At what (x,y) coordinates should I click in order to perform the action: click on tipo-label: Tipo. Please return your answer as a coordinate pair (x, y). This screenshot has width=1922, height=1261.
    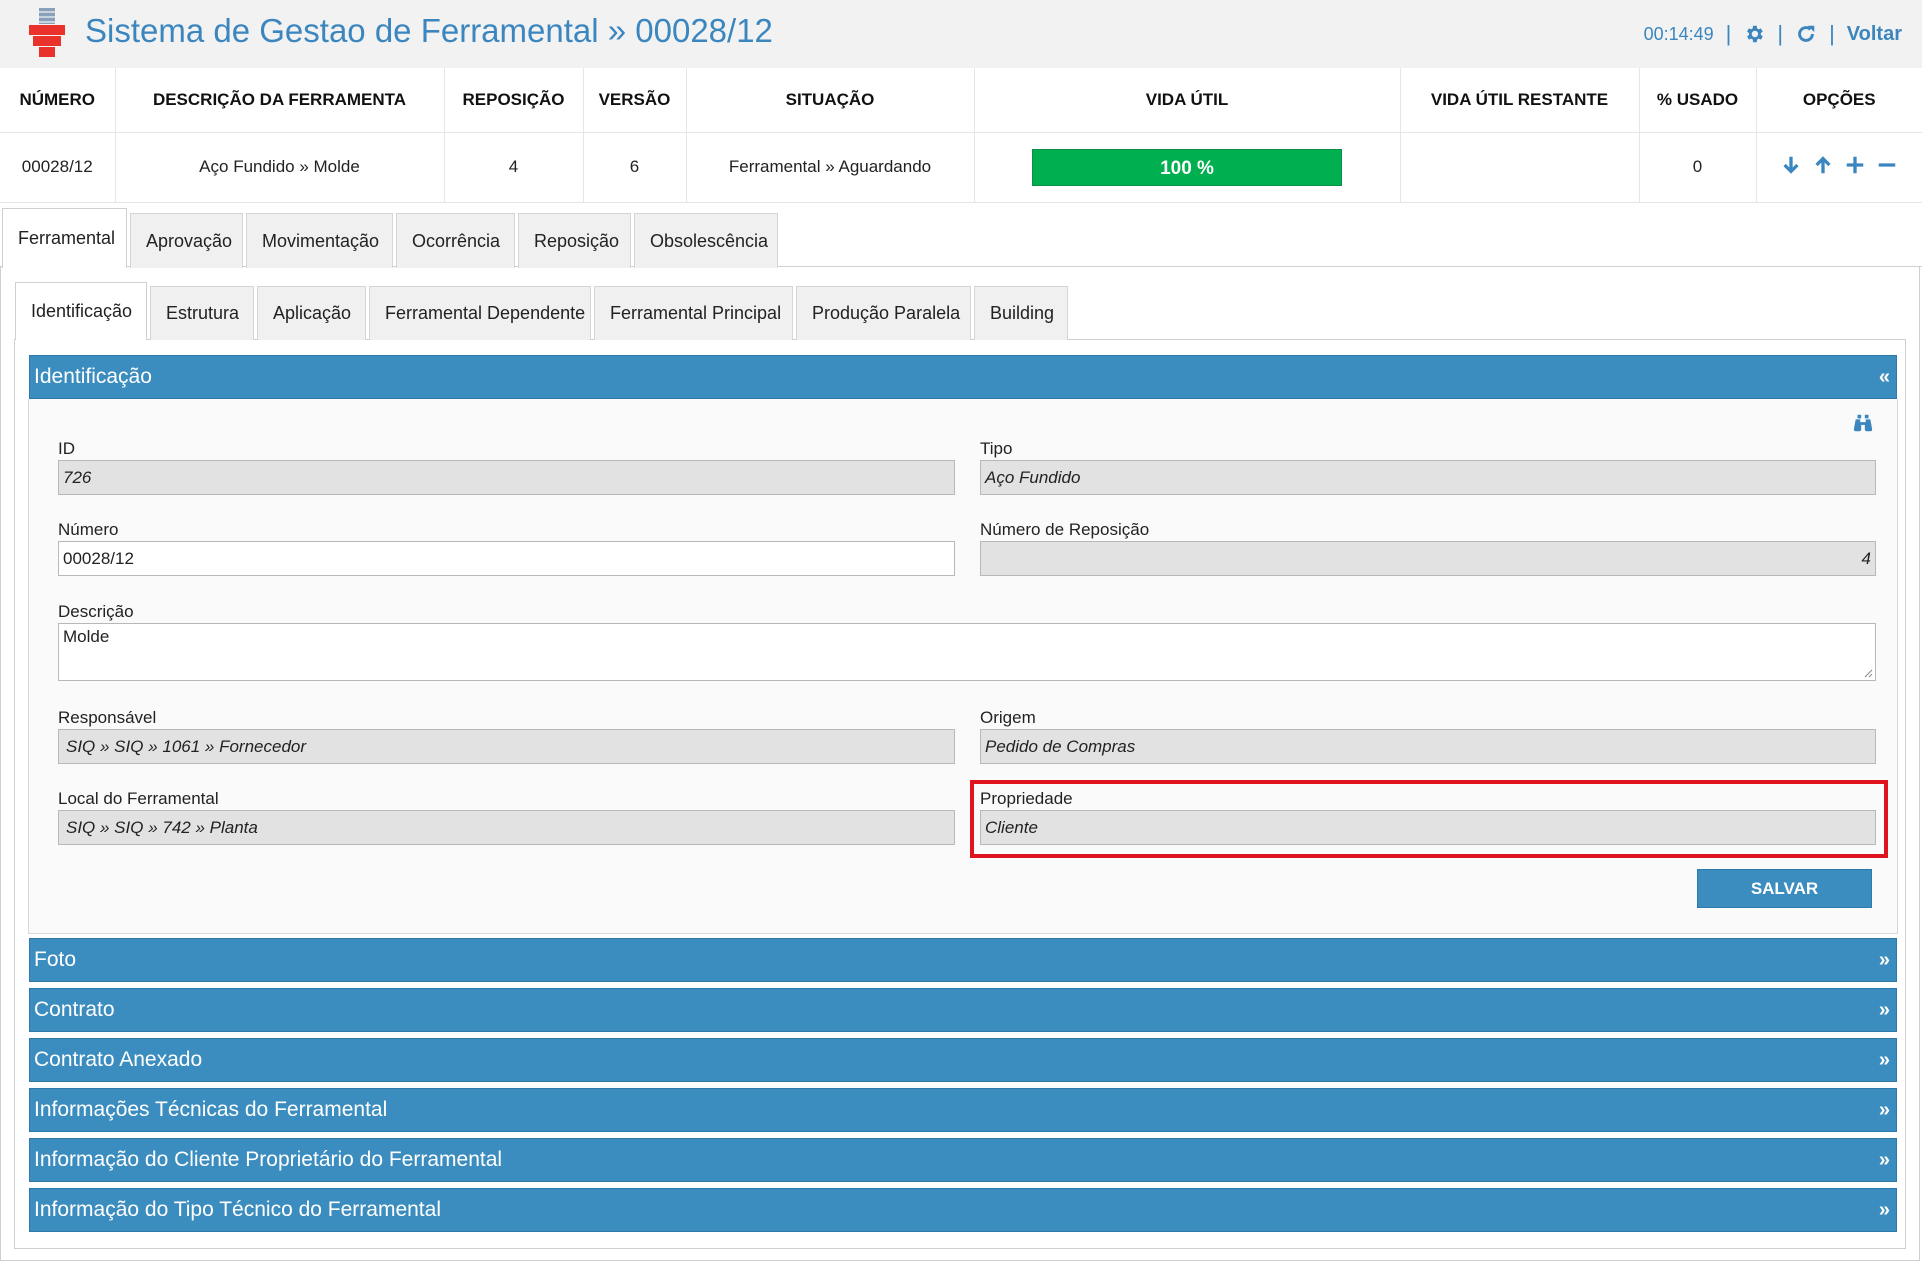
    Looking at the image, I should click on (996, 448).